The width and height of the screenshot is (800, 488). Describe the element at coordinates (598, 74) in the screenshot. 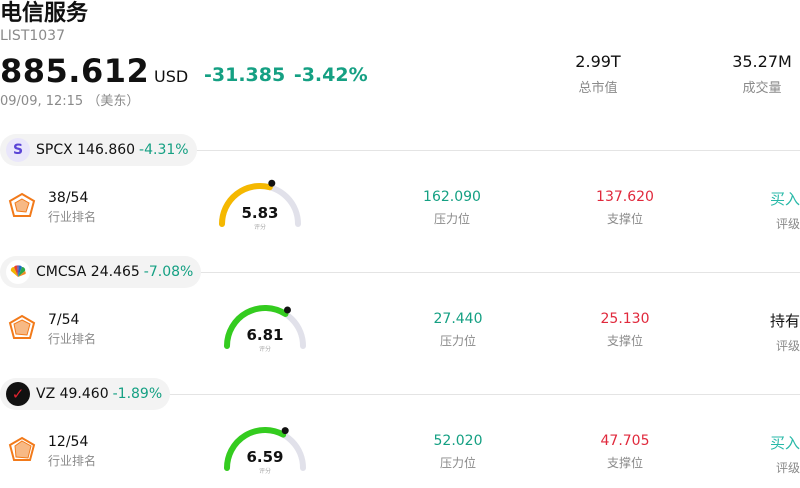

I see `market-cap-stat: 2.99T 总市值` at that location.